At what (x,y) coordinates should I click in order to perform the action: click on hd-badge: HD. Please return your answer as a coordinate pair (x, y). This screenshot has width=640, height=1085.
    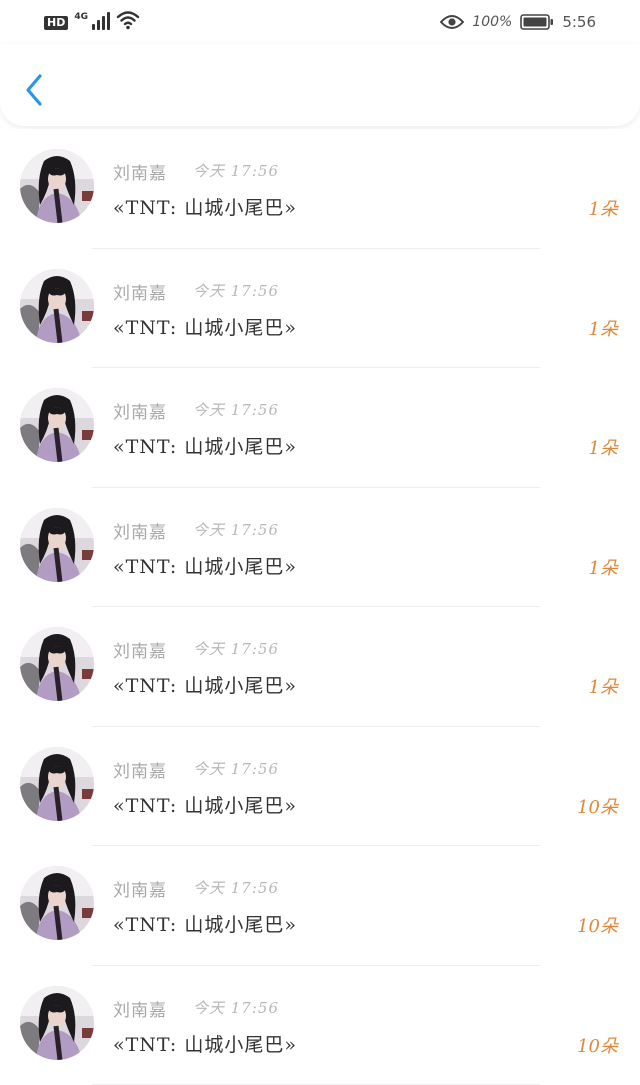
    Looking at the image, I should click on (56, 23).